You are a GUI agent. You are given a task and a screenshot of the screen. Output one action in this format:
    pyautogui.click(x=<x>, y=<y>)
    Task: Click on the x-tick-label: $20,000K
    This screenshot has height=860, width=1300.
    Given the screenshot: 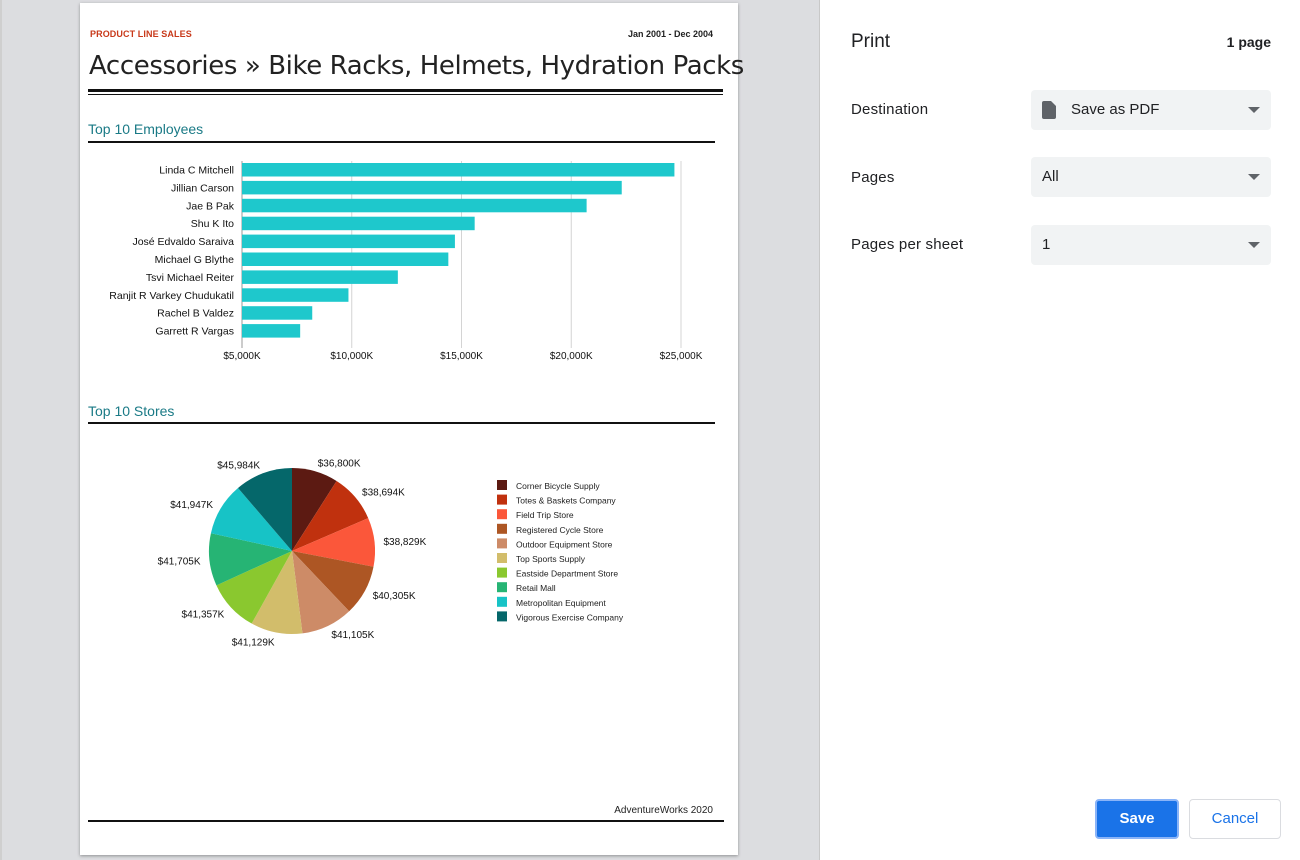 What is the action you would take?
    pyautogui.click(x=571, y=356)
    